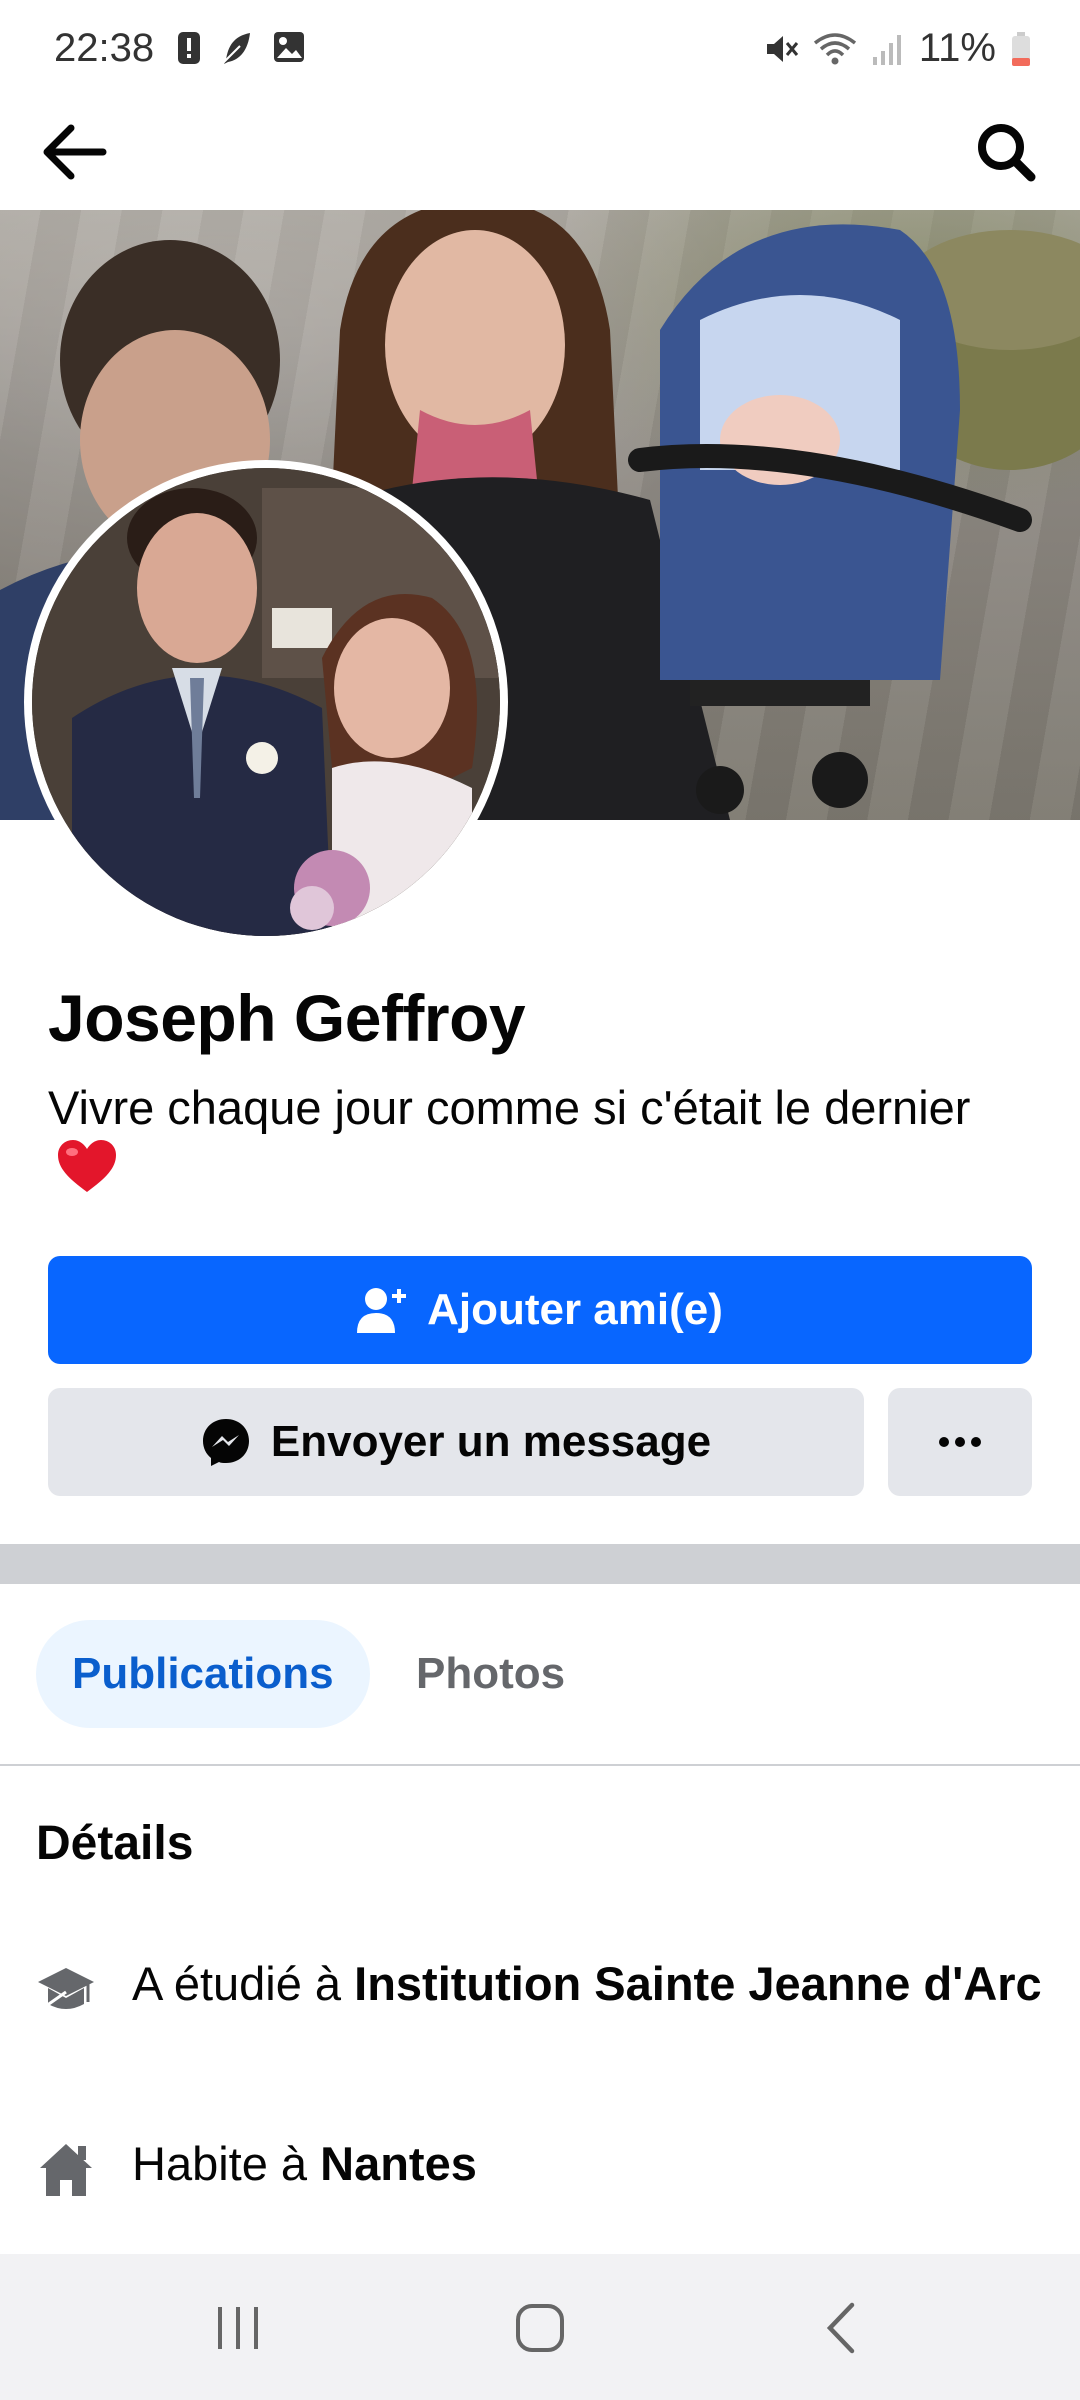  I want to click on alert-icon, so click(189, 48).